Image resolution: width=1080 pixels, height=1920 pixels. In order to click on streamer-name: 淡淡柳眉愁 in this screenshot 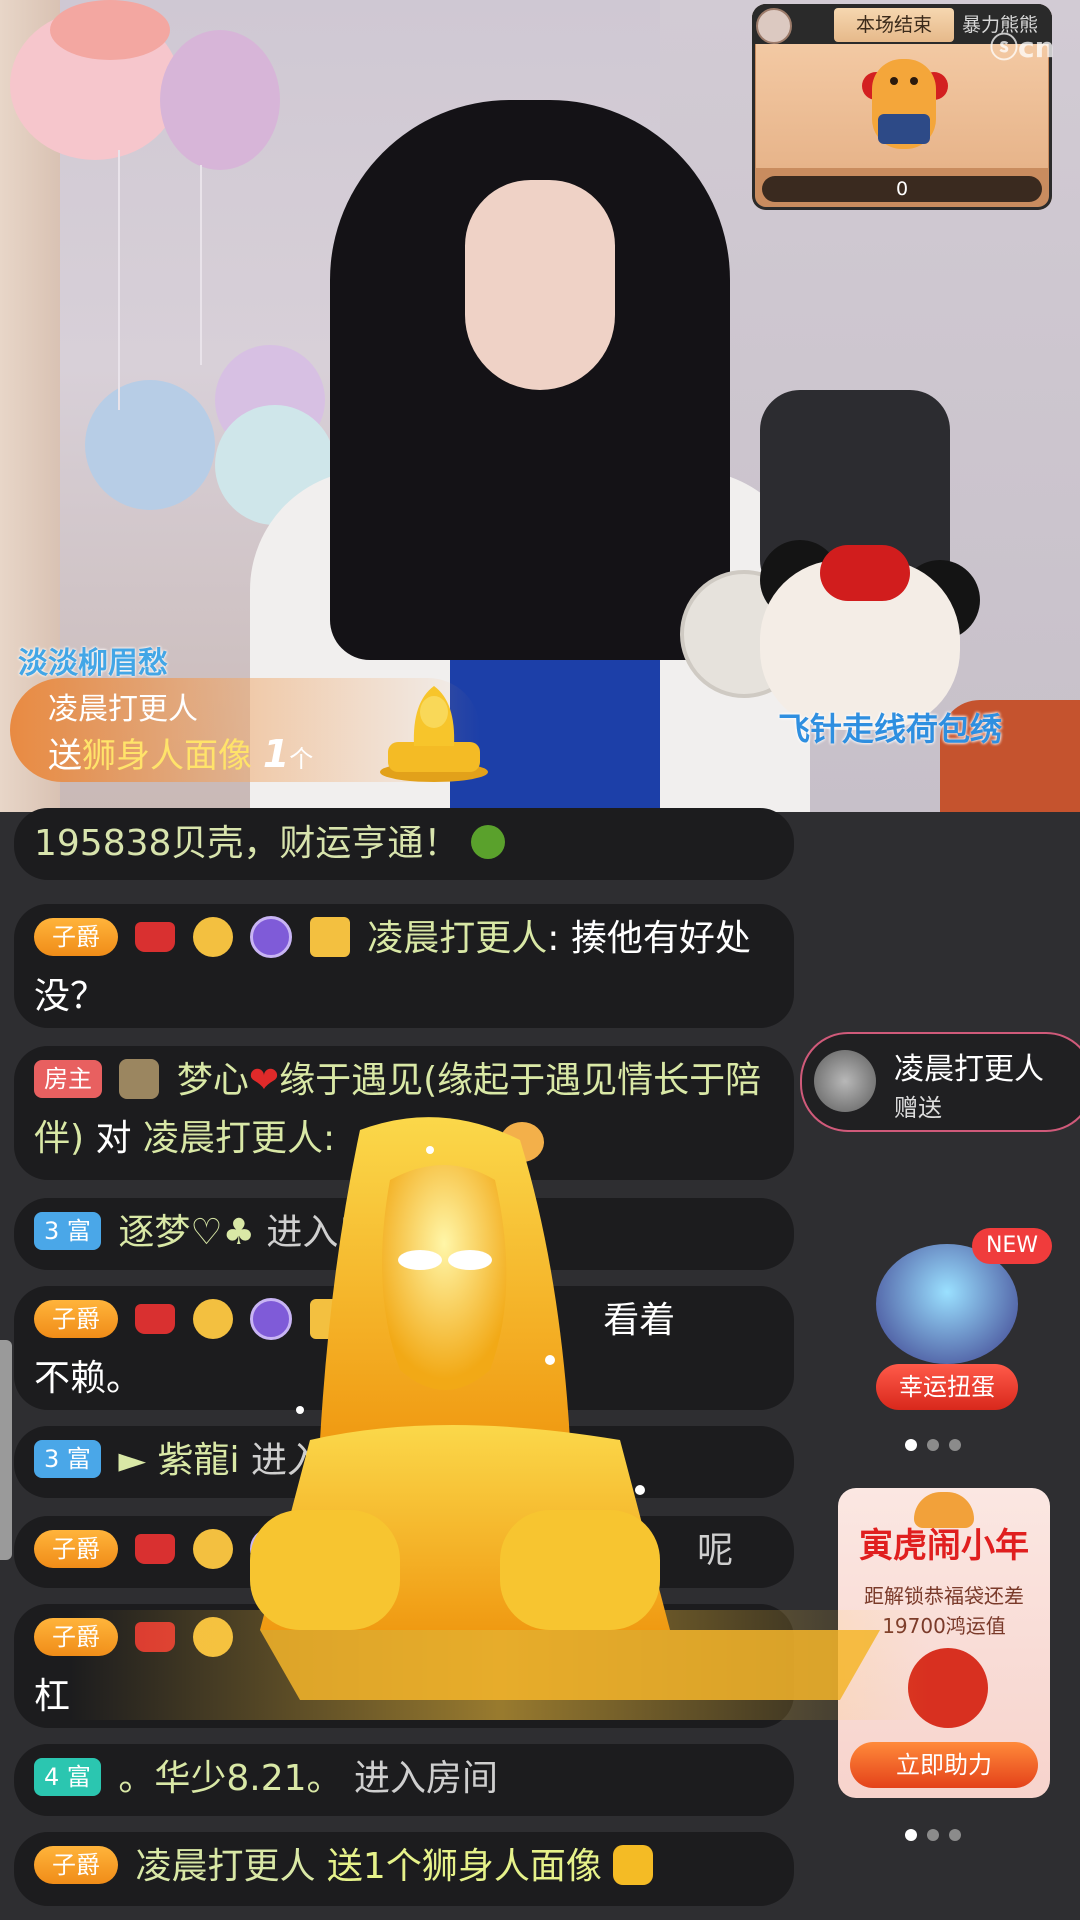, I will do `click(93, 663)`.